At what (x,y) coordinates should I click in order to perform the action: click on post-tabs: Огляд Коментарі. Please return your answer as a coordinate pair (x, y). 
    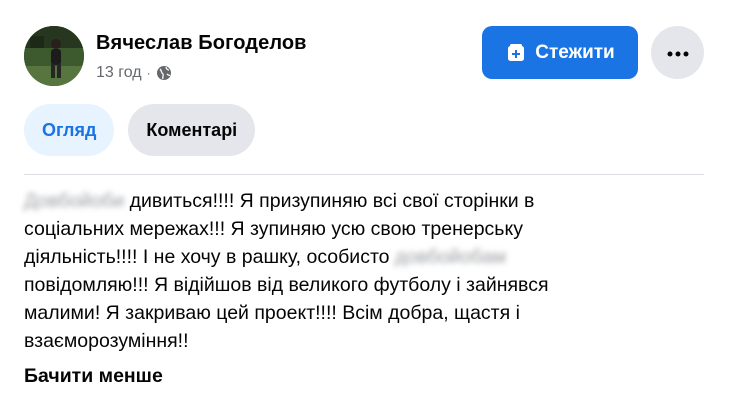
    Looking at the image, I should click on (140, 130).